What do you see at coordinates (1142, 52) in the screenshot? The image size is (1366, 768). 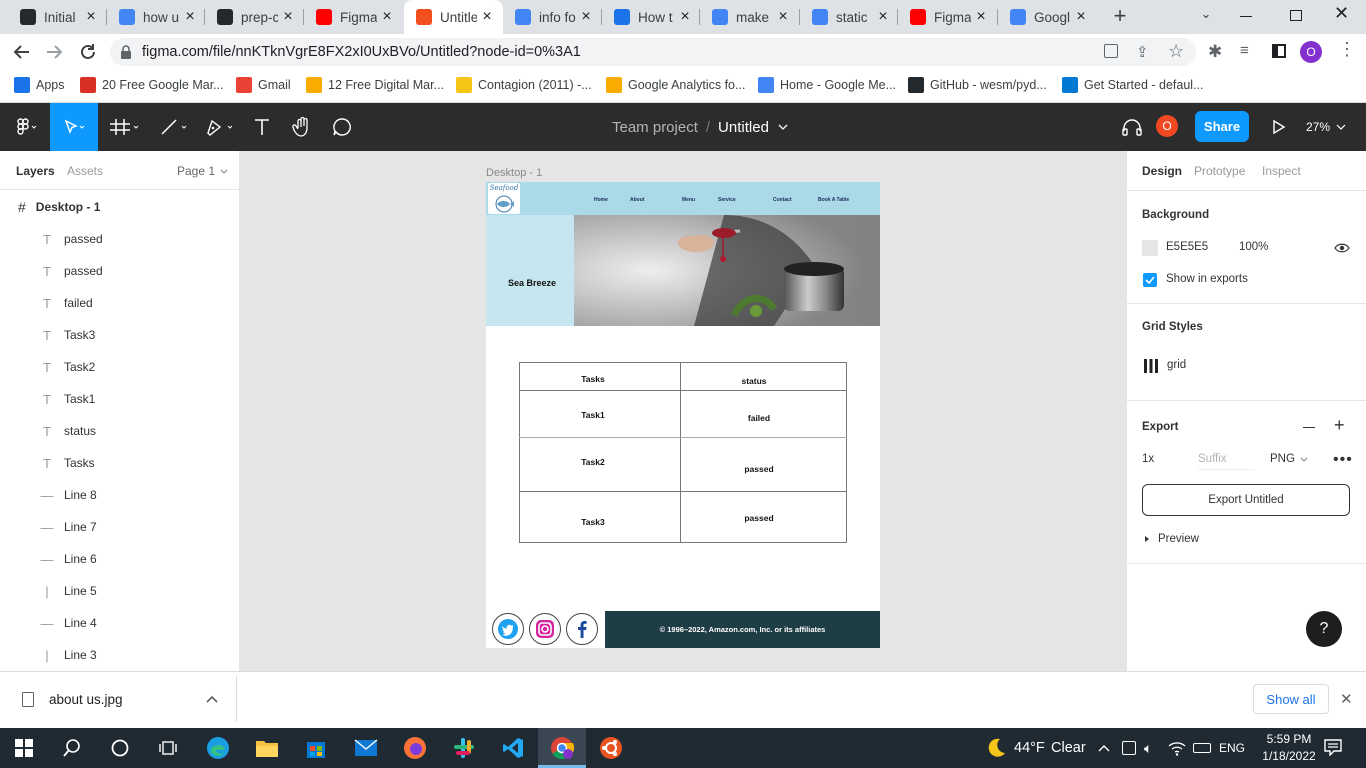 I see `share-page-icon: ⇪` at bounding box center [1142, 52].